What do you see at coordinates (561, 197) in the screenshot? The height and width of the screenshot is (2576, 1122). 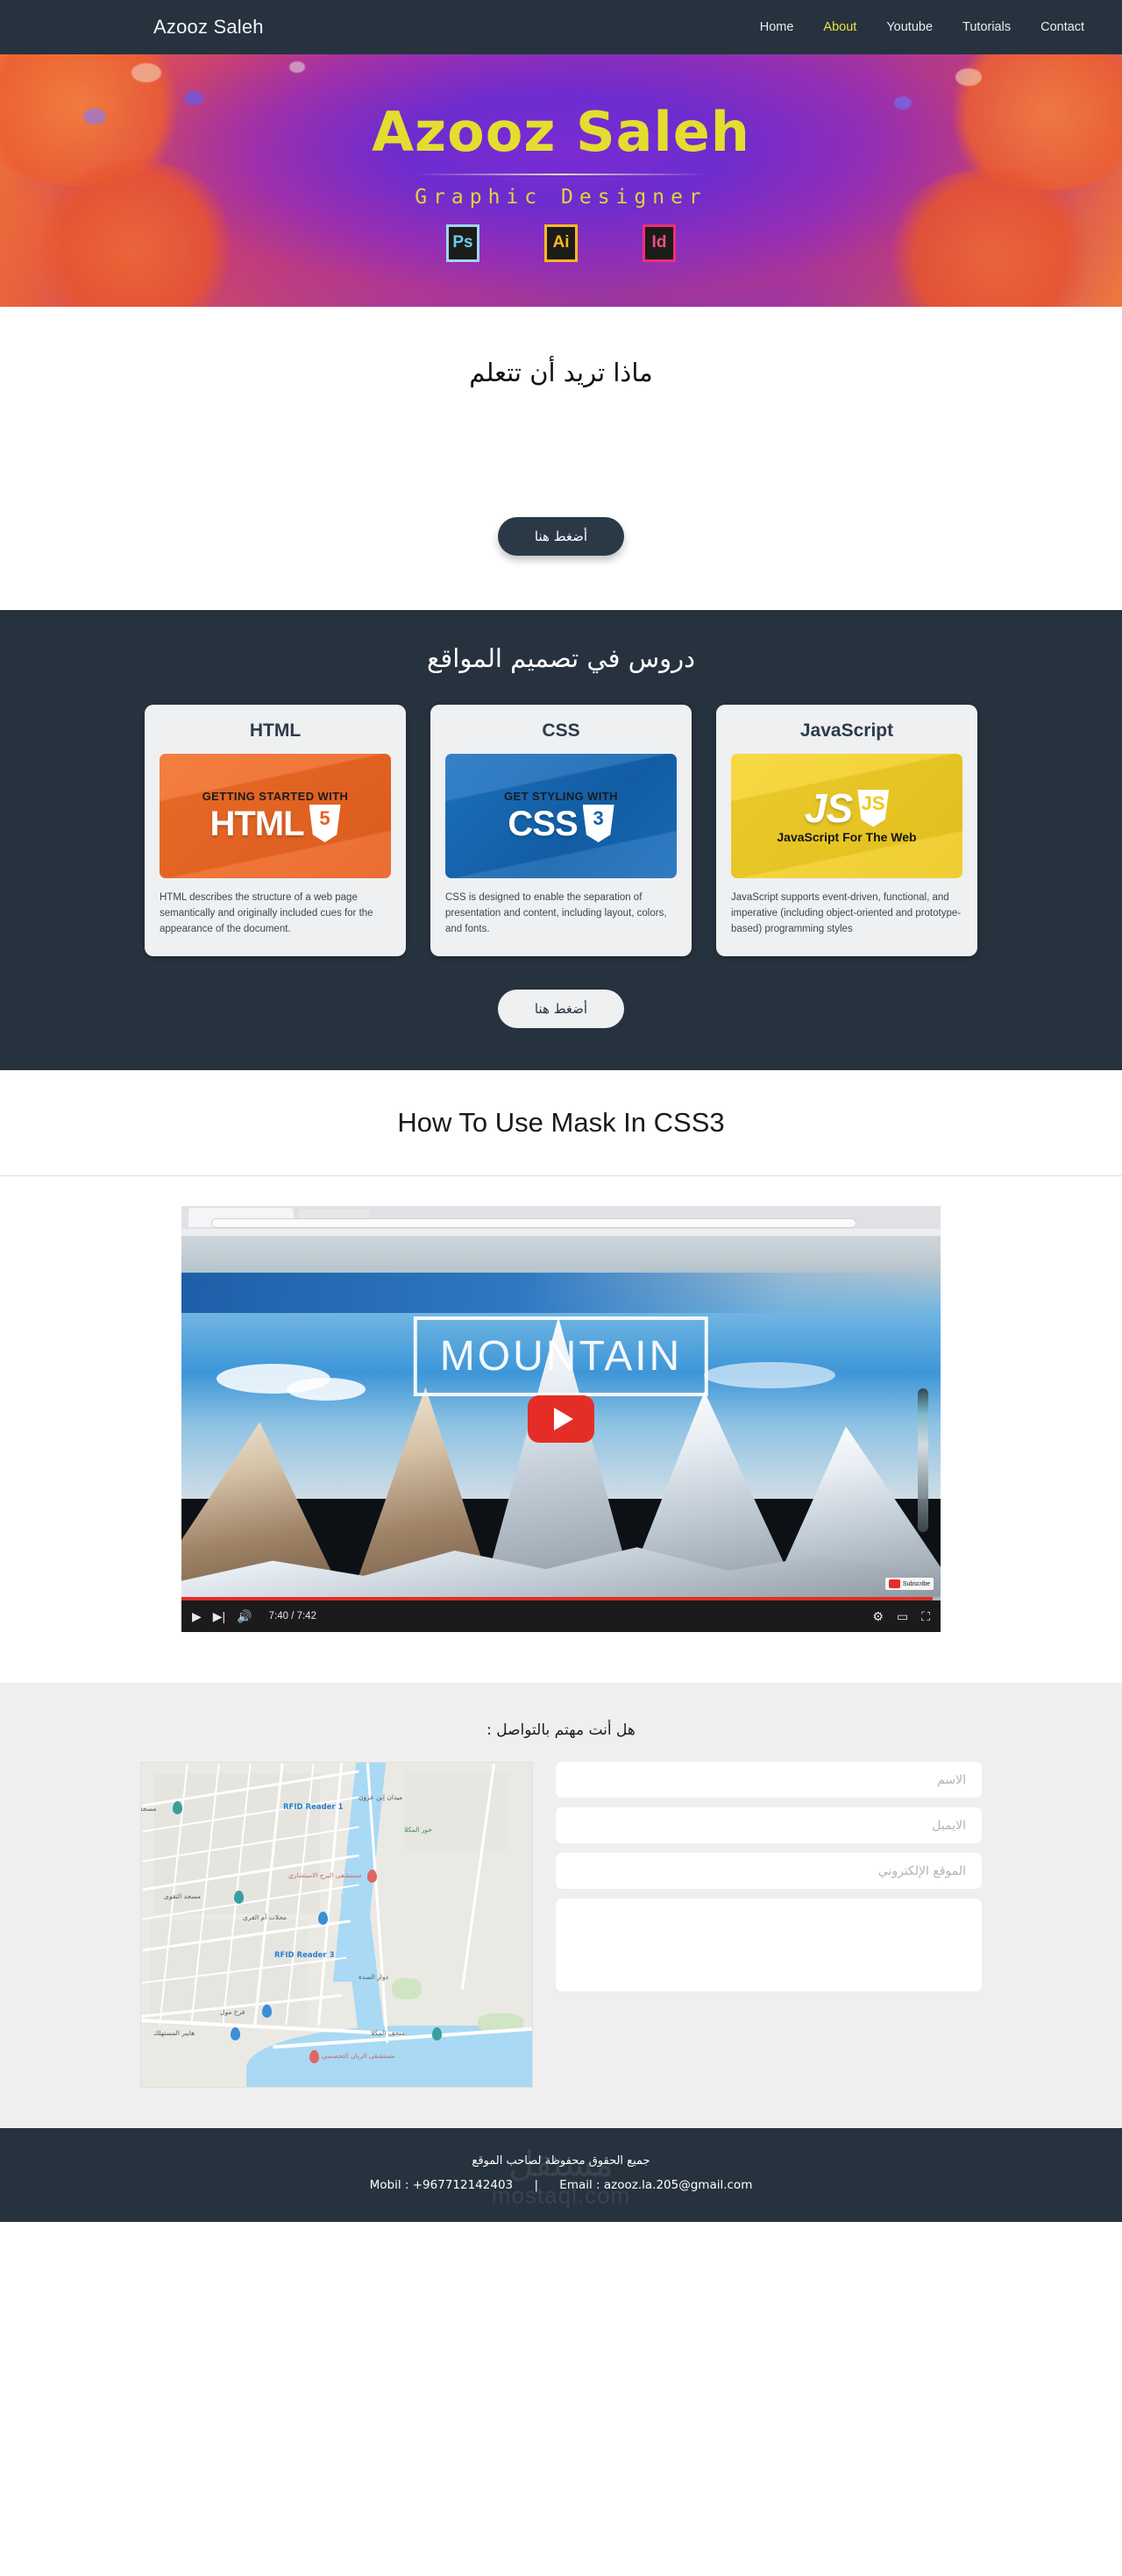 I see `hero-subtitle: Graphic Designer` at bounding box center [561, 197].